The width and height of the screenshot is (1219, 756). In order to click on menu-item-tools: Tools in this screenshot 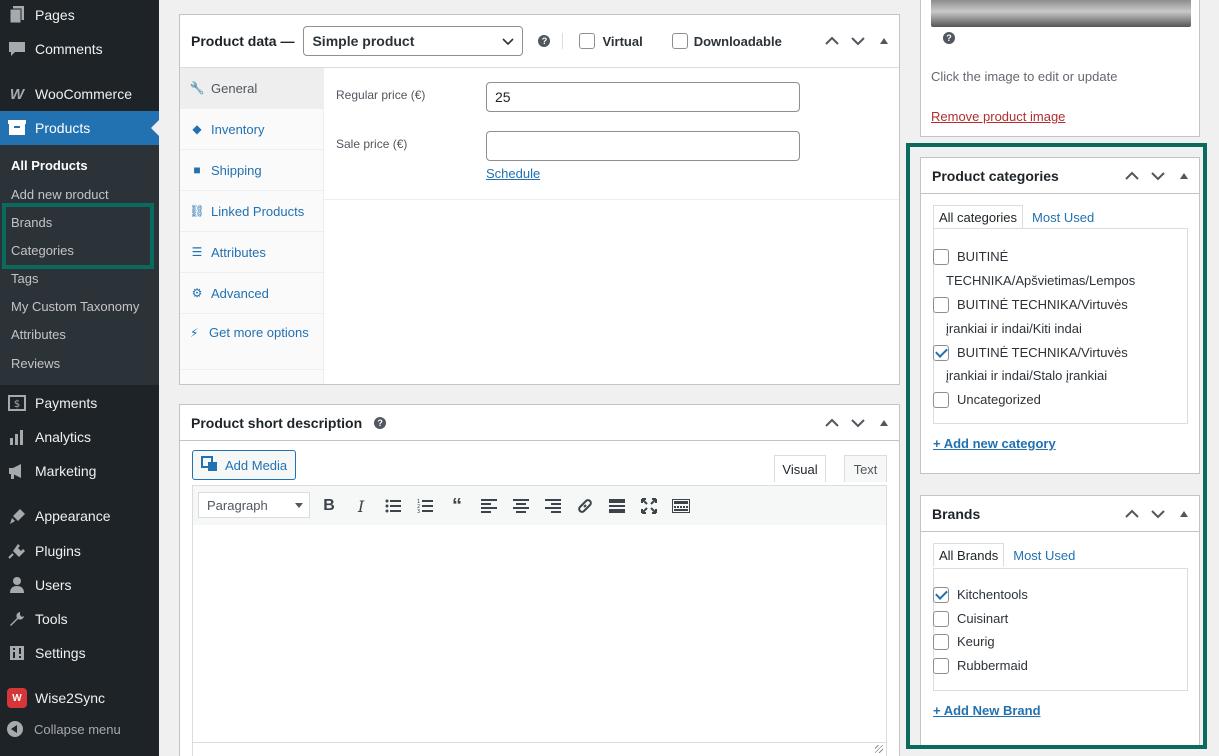, I will do `click(79, 619)`.